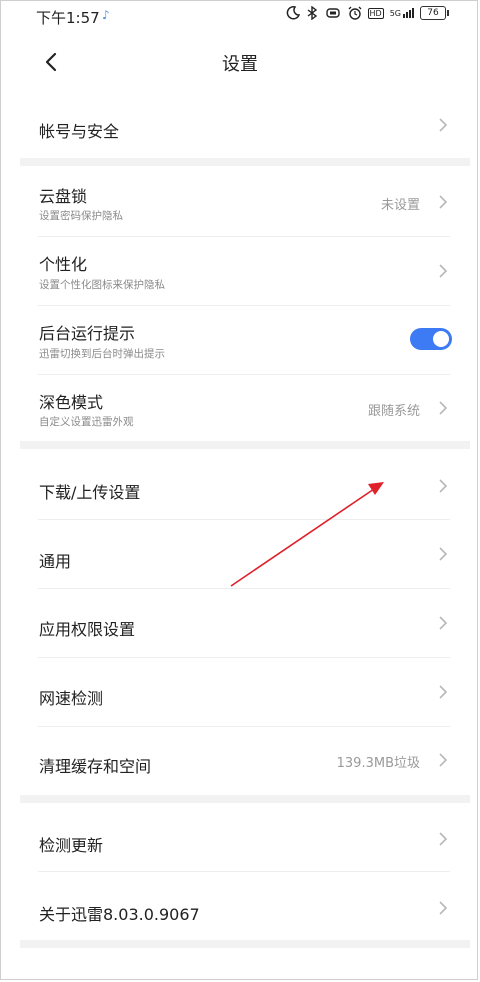 This screenshot has height=982, width=480. What do you see at coordinates (293, 13) in the screenshot?
I see `do-not-disturb-moon-icon` at bounding box center [293, 13].